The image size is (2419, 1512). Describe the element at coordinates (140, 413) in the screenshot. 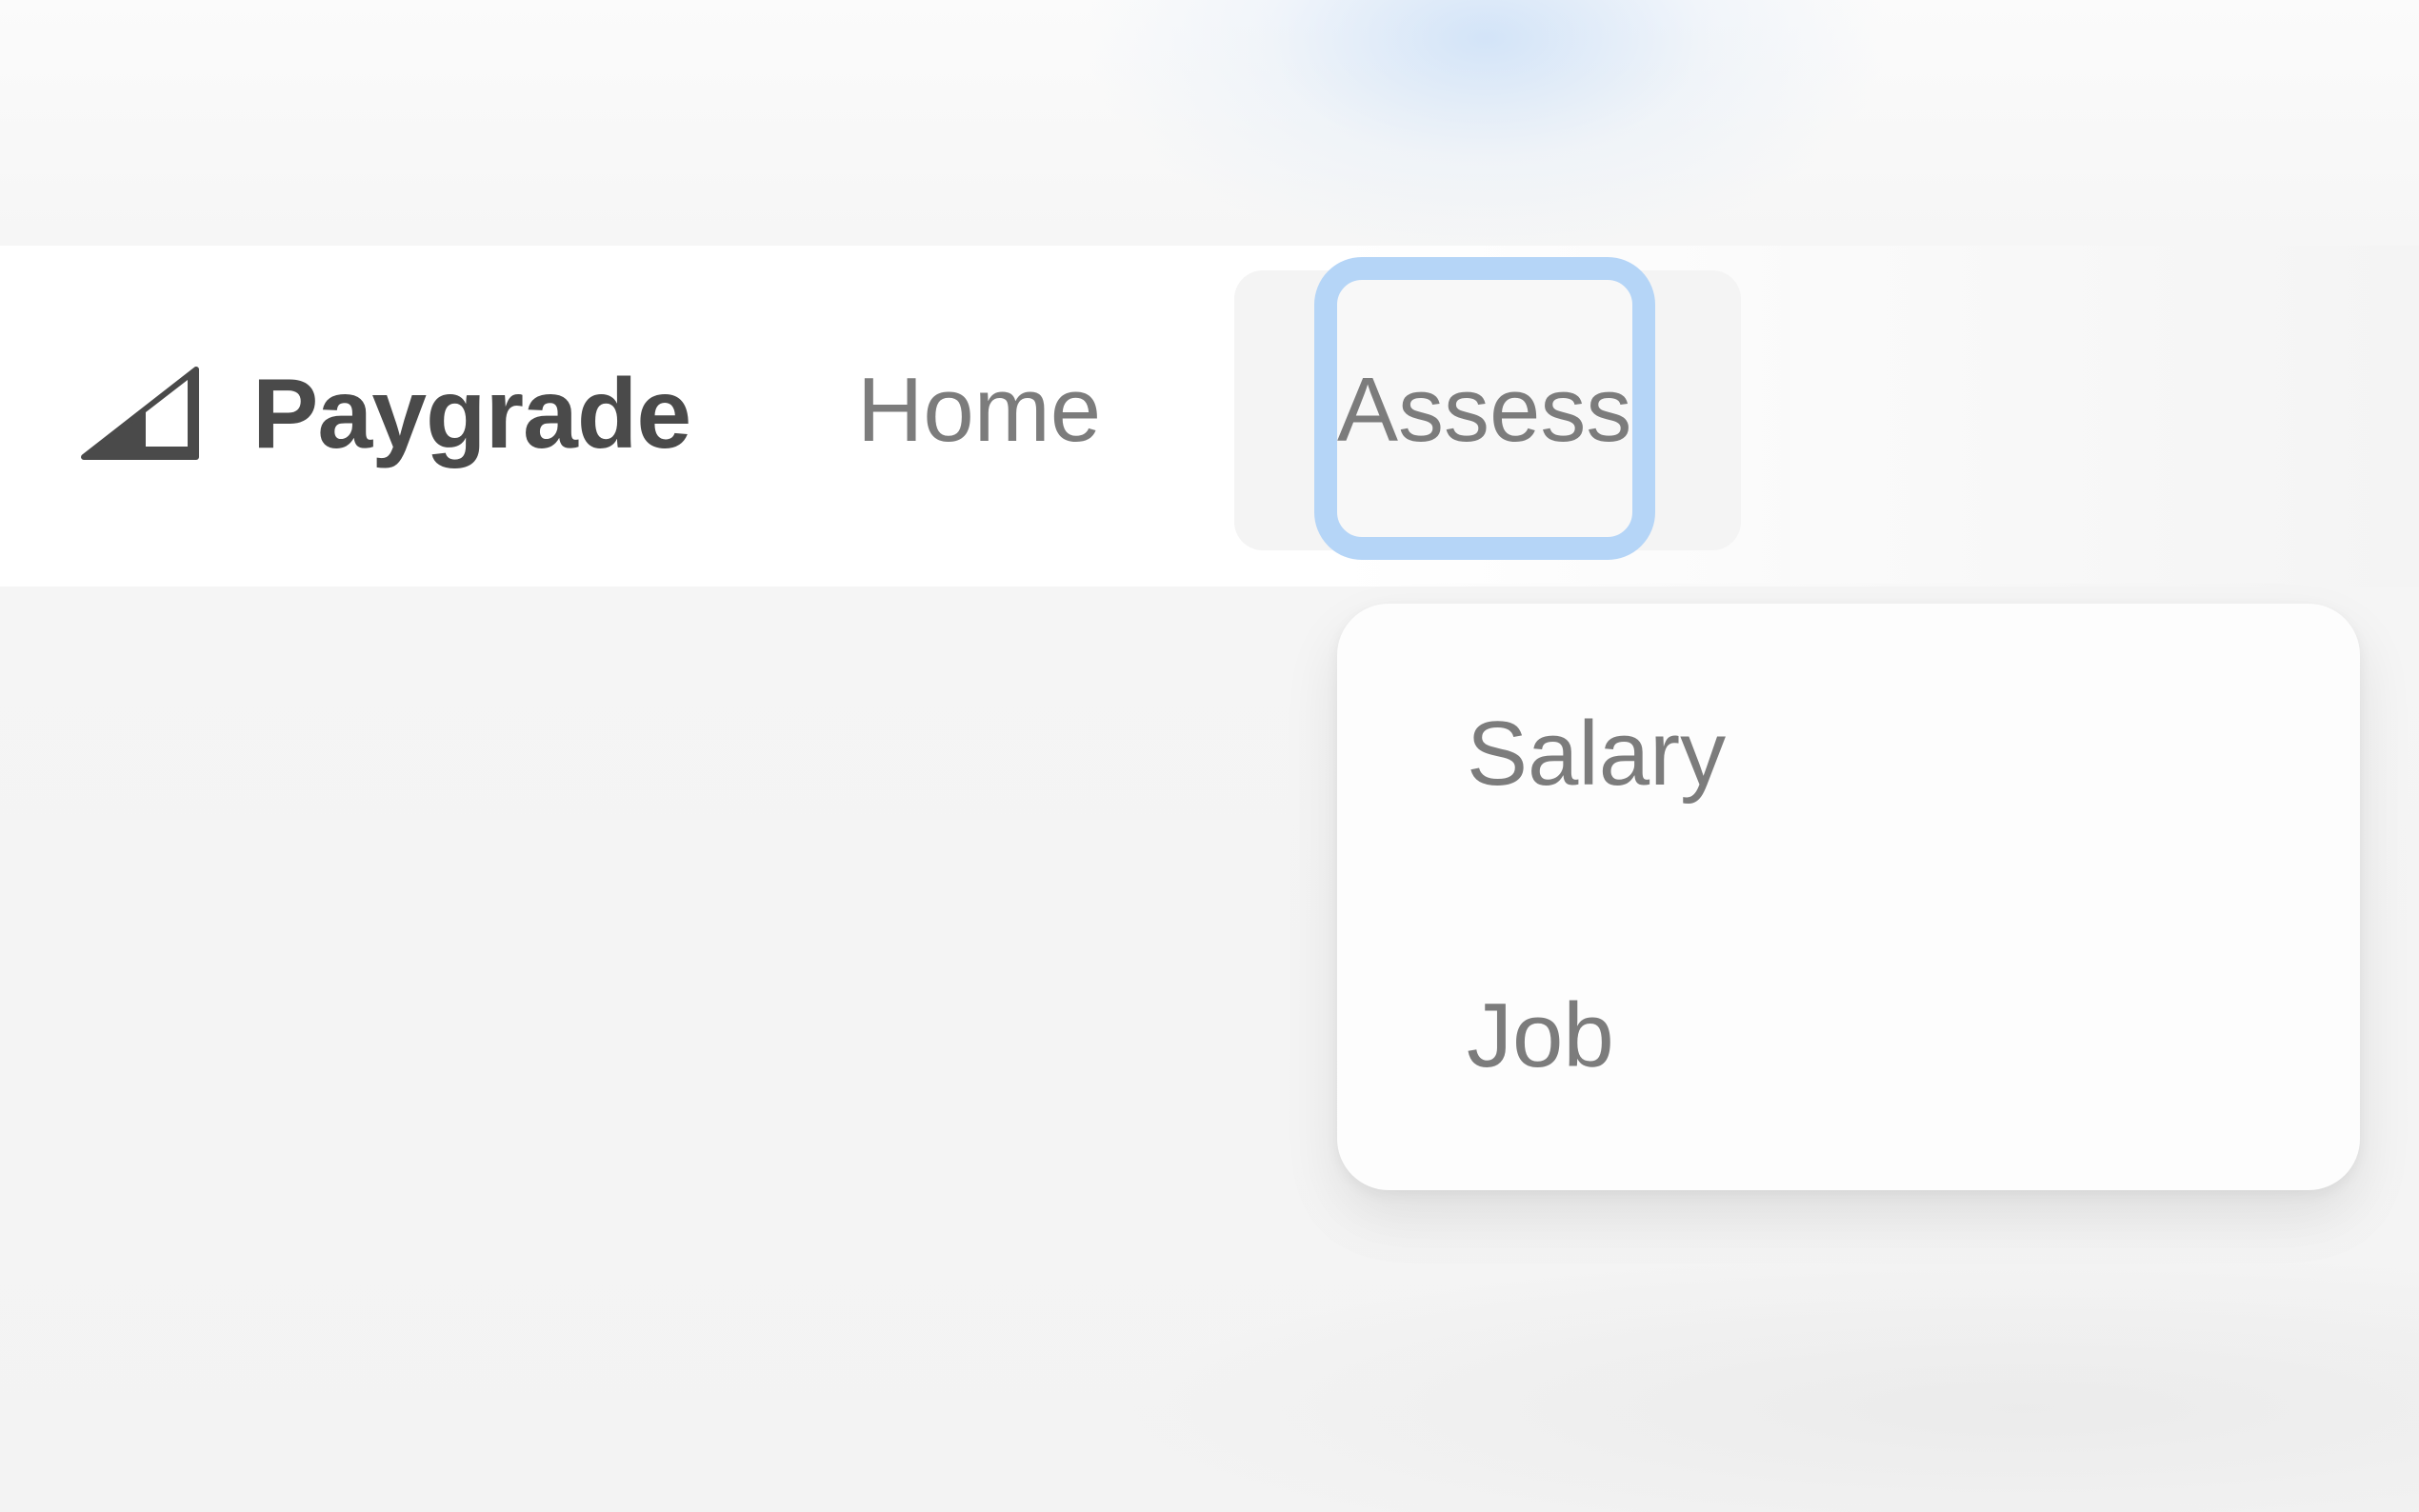

I see `signal-triangle-icon` at that location.